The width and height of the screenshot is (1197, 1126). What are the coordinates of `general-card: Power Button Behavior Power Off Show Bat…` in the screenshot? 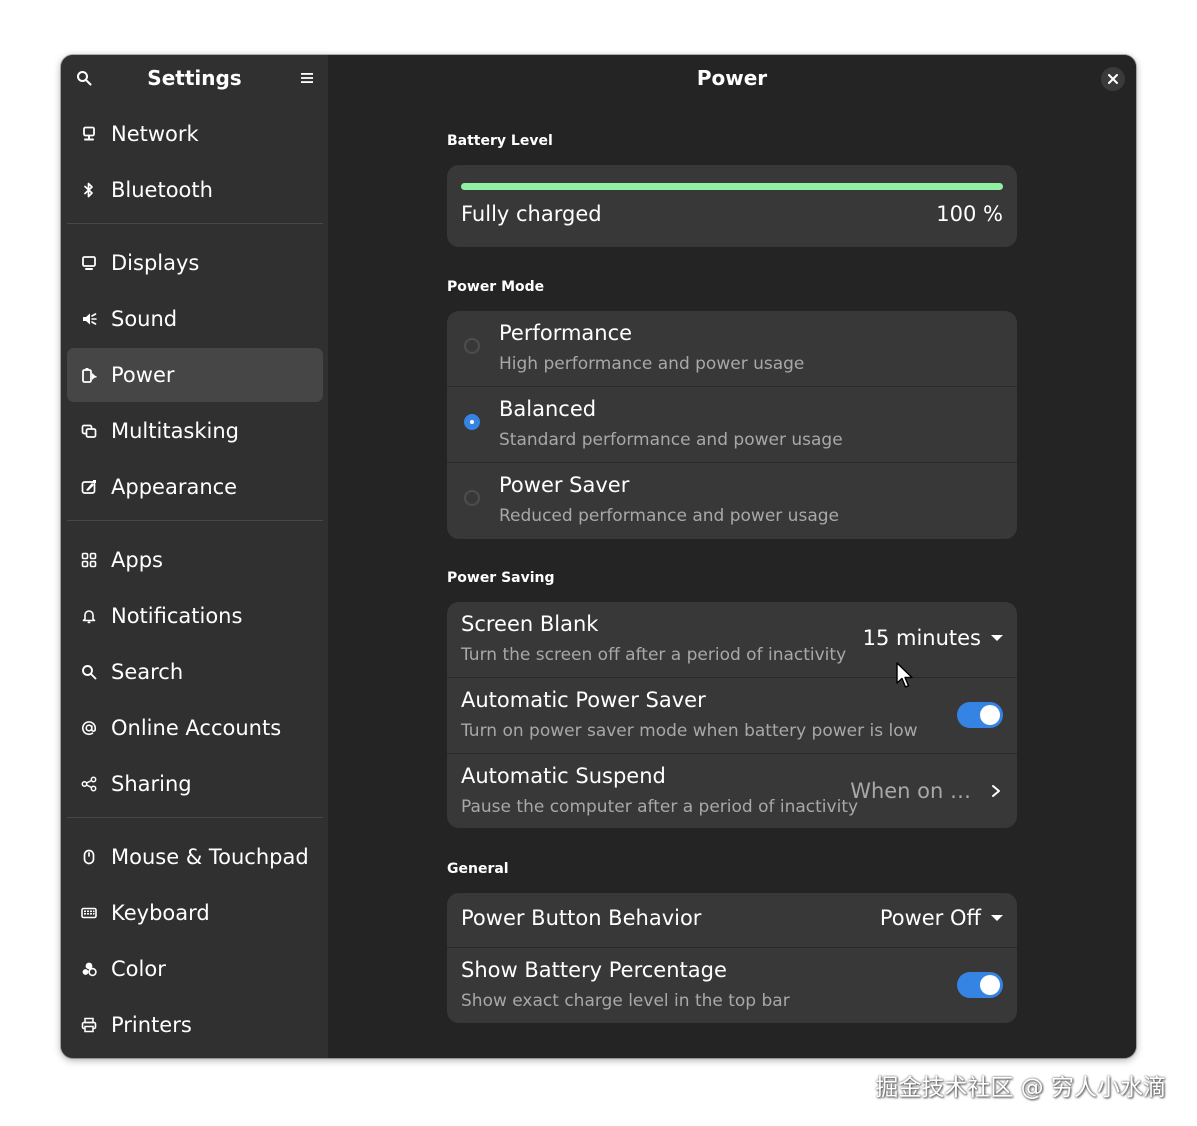 It's located at (732, 958).